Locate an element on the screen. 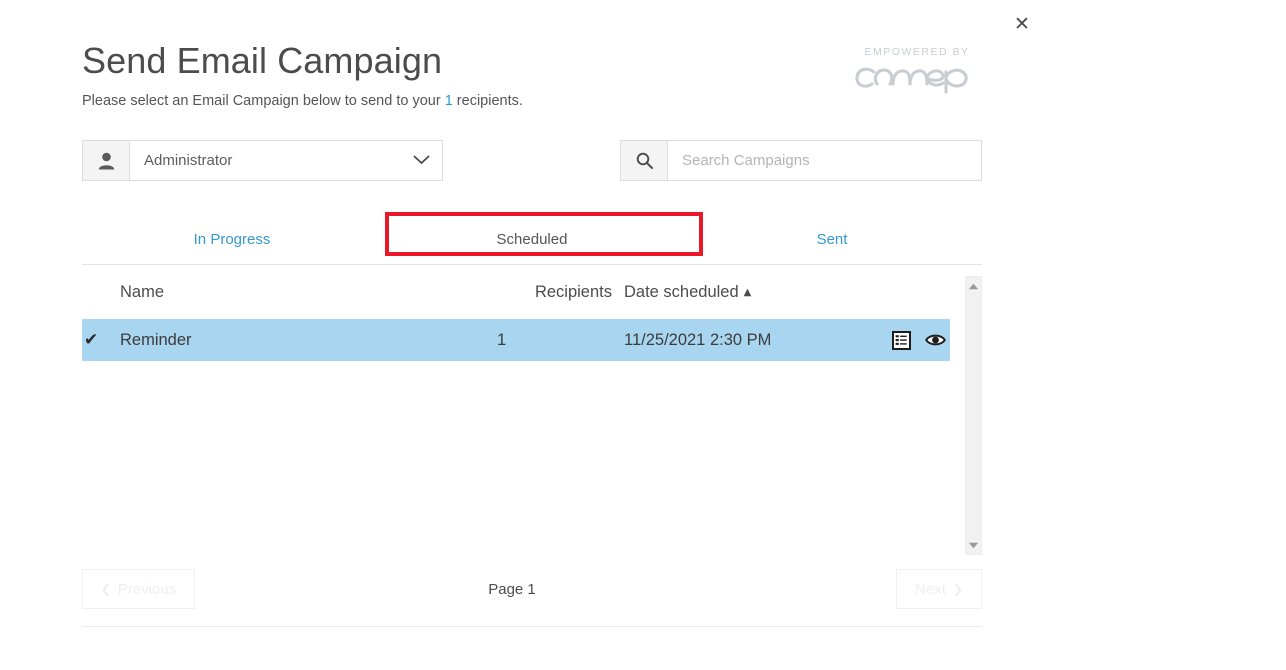 This screenshot has width=1286, height=670. column-header-recipients: Recipients is located at coordinates (554, 292).